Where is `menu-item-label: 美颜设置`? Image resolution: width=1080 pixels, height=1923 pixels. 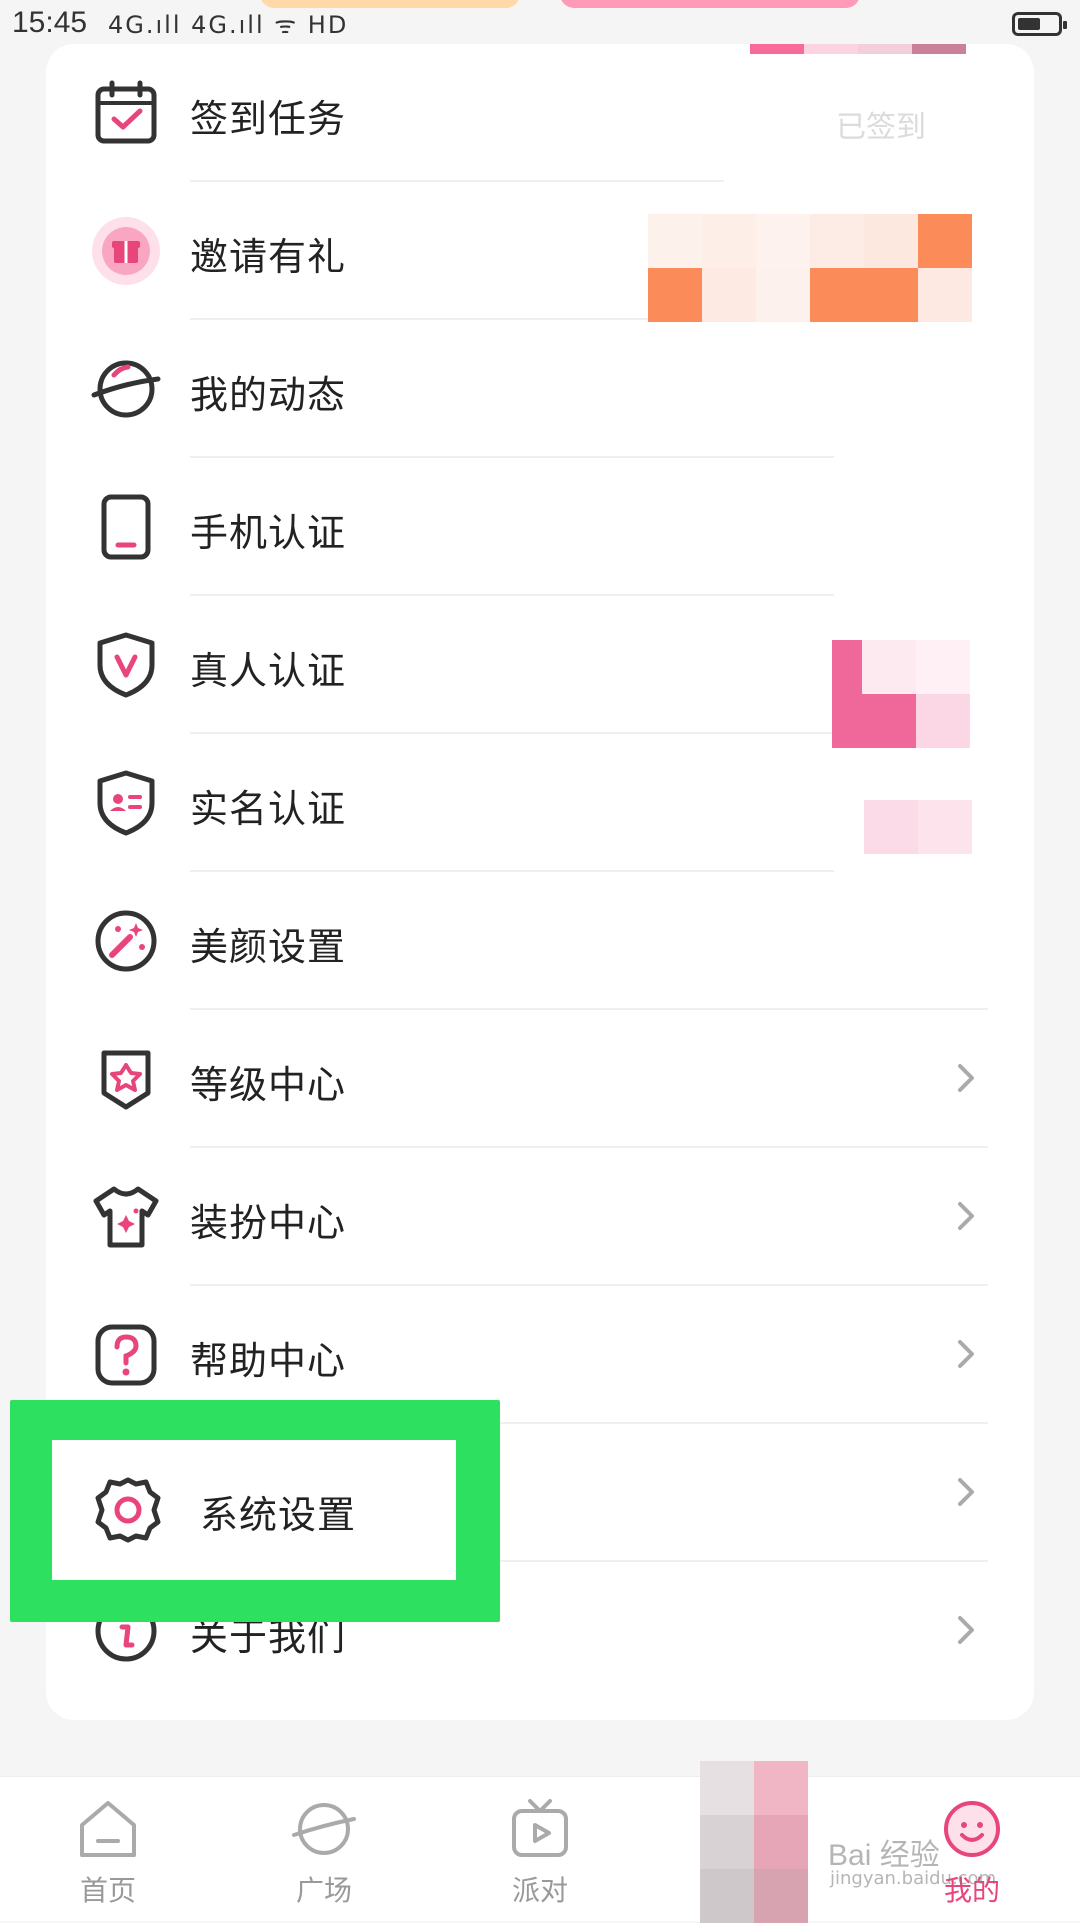 menu-item-label: 美颜设置 is located at coordinates (268, 947).